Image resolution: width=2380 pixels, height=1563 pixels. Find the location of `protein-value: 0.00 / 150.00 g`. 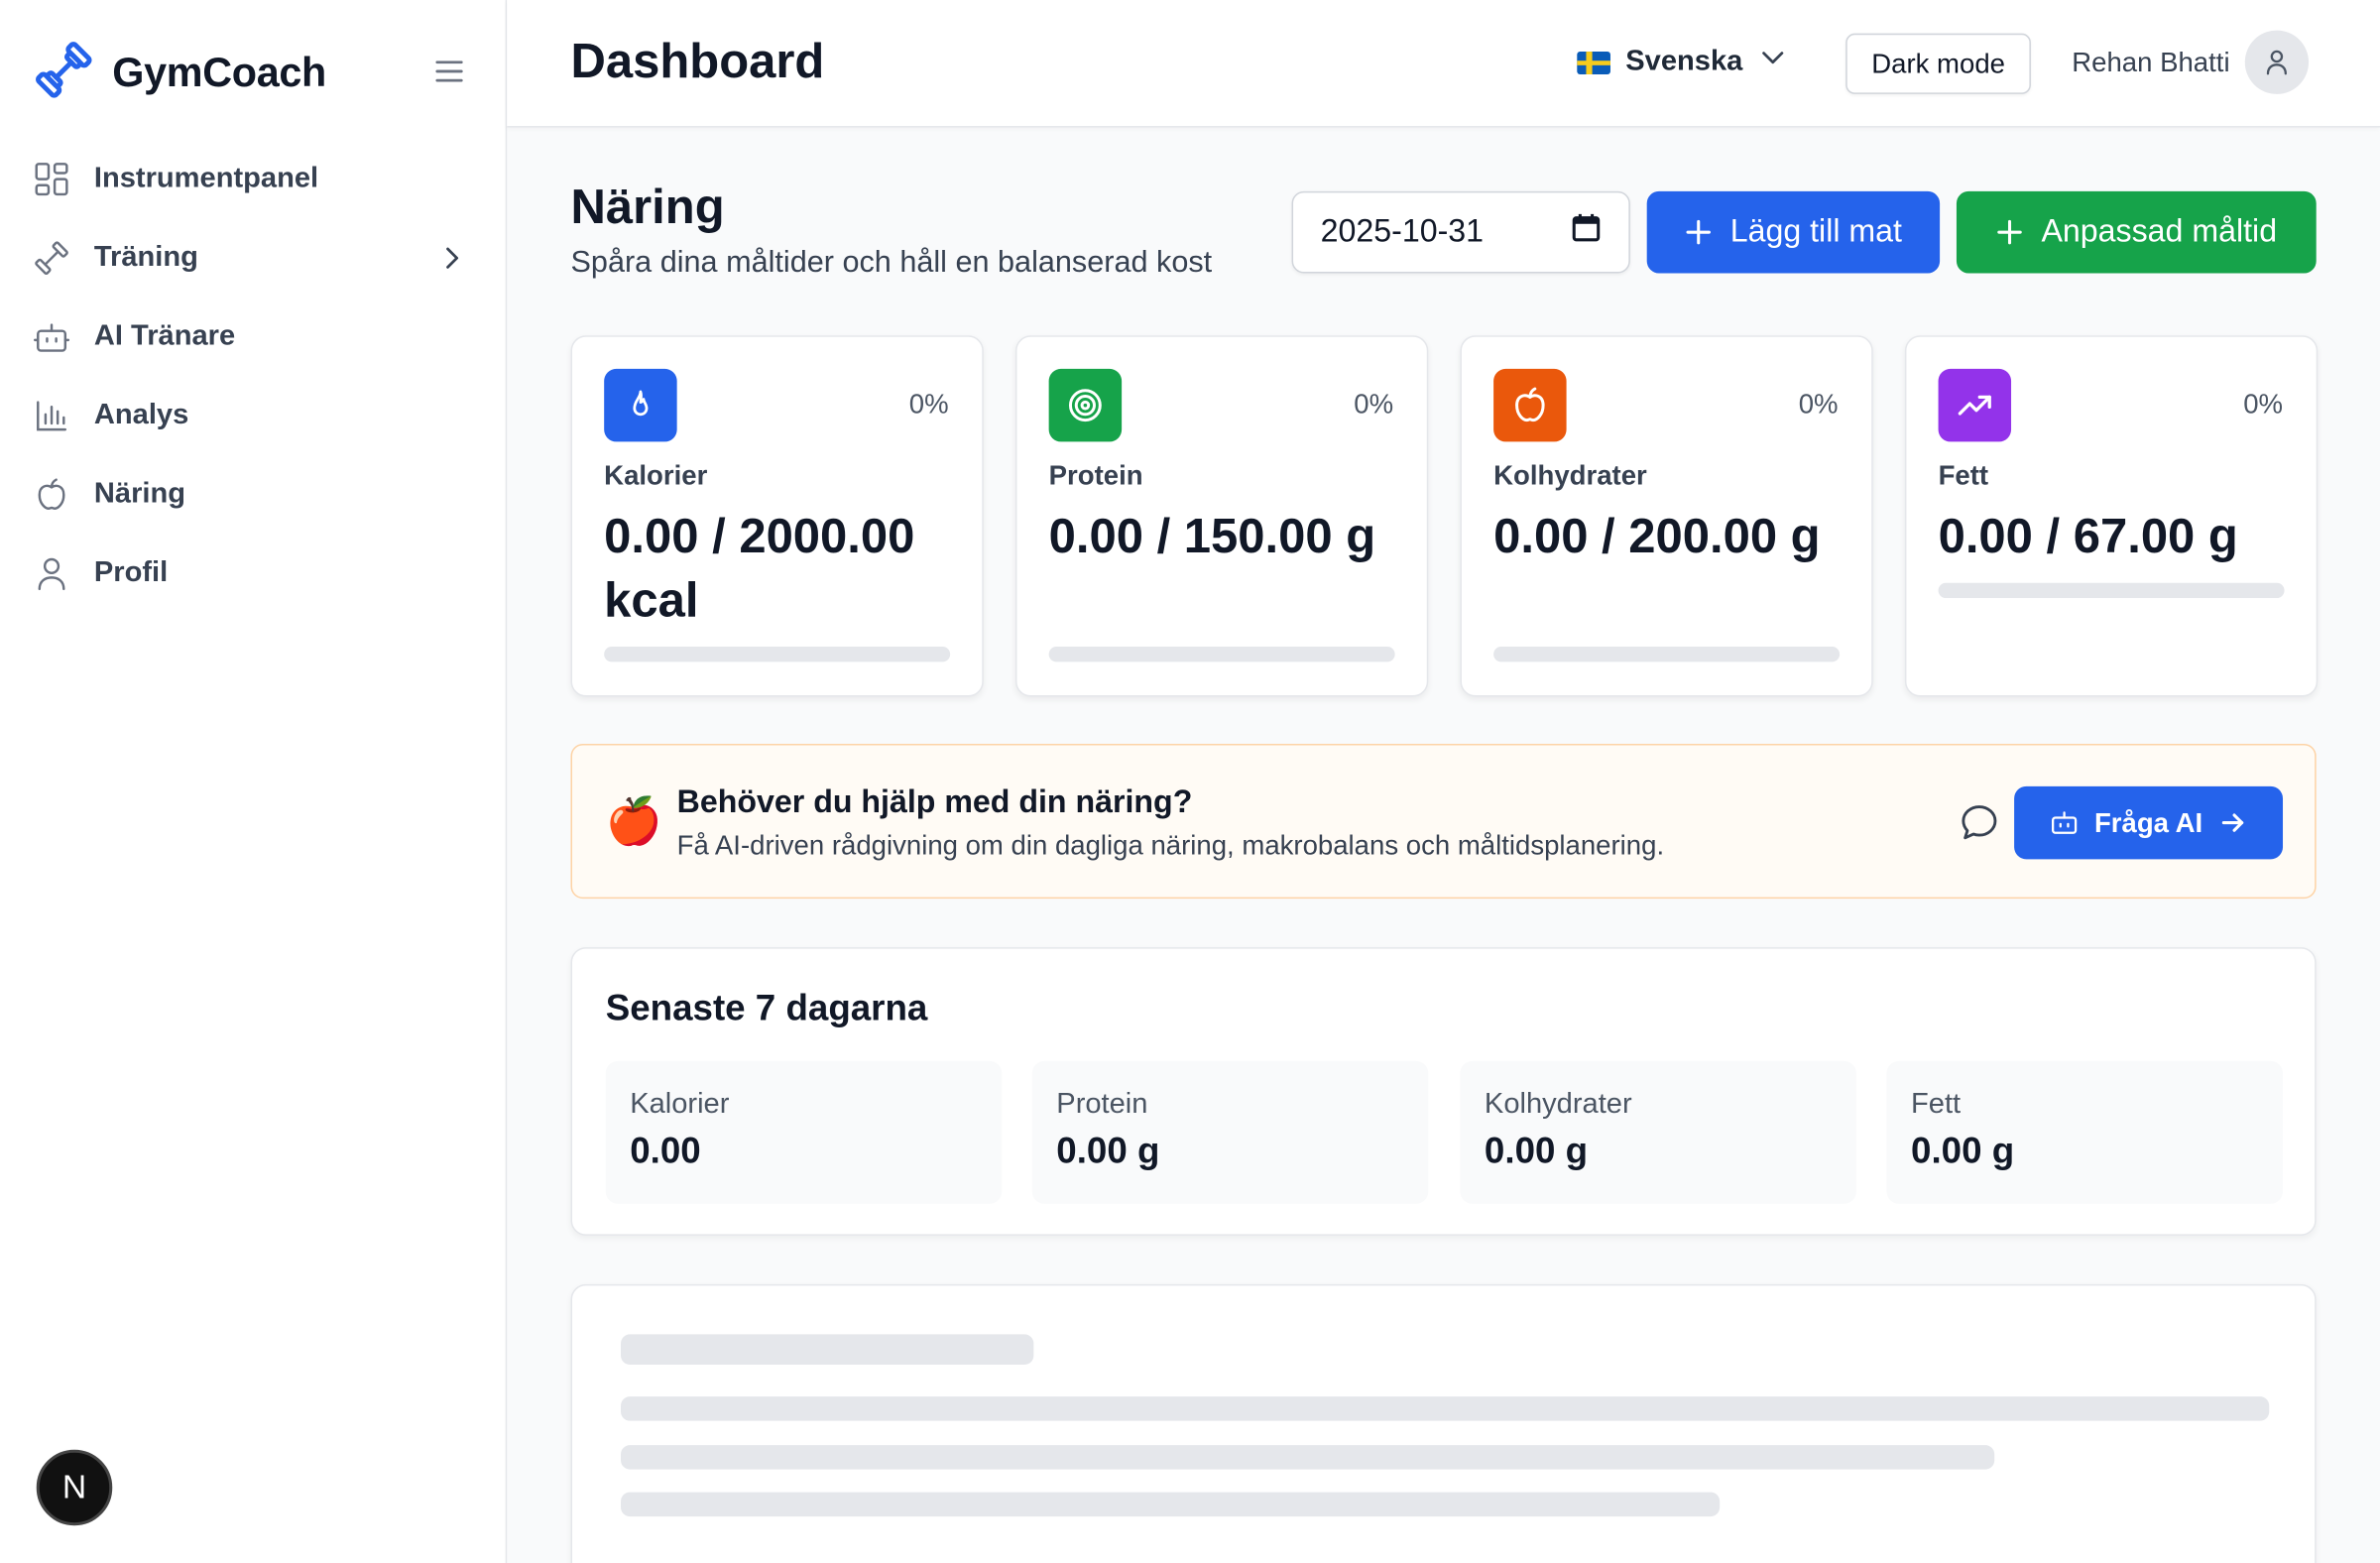

protein-value: 0.00 / 150.00 g is located at coordinates (1212, 535).